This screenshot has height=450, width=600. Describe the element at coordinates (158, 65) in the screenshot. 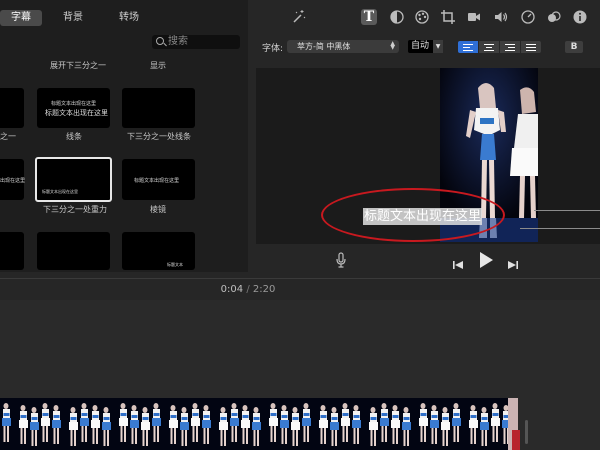

I see `title-caption-reveal: 显示` at that location.